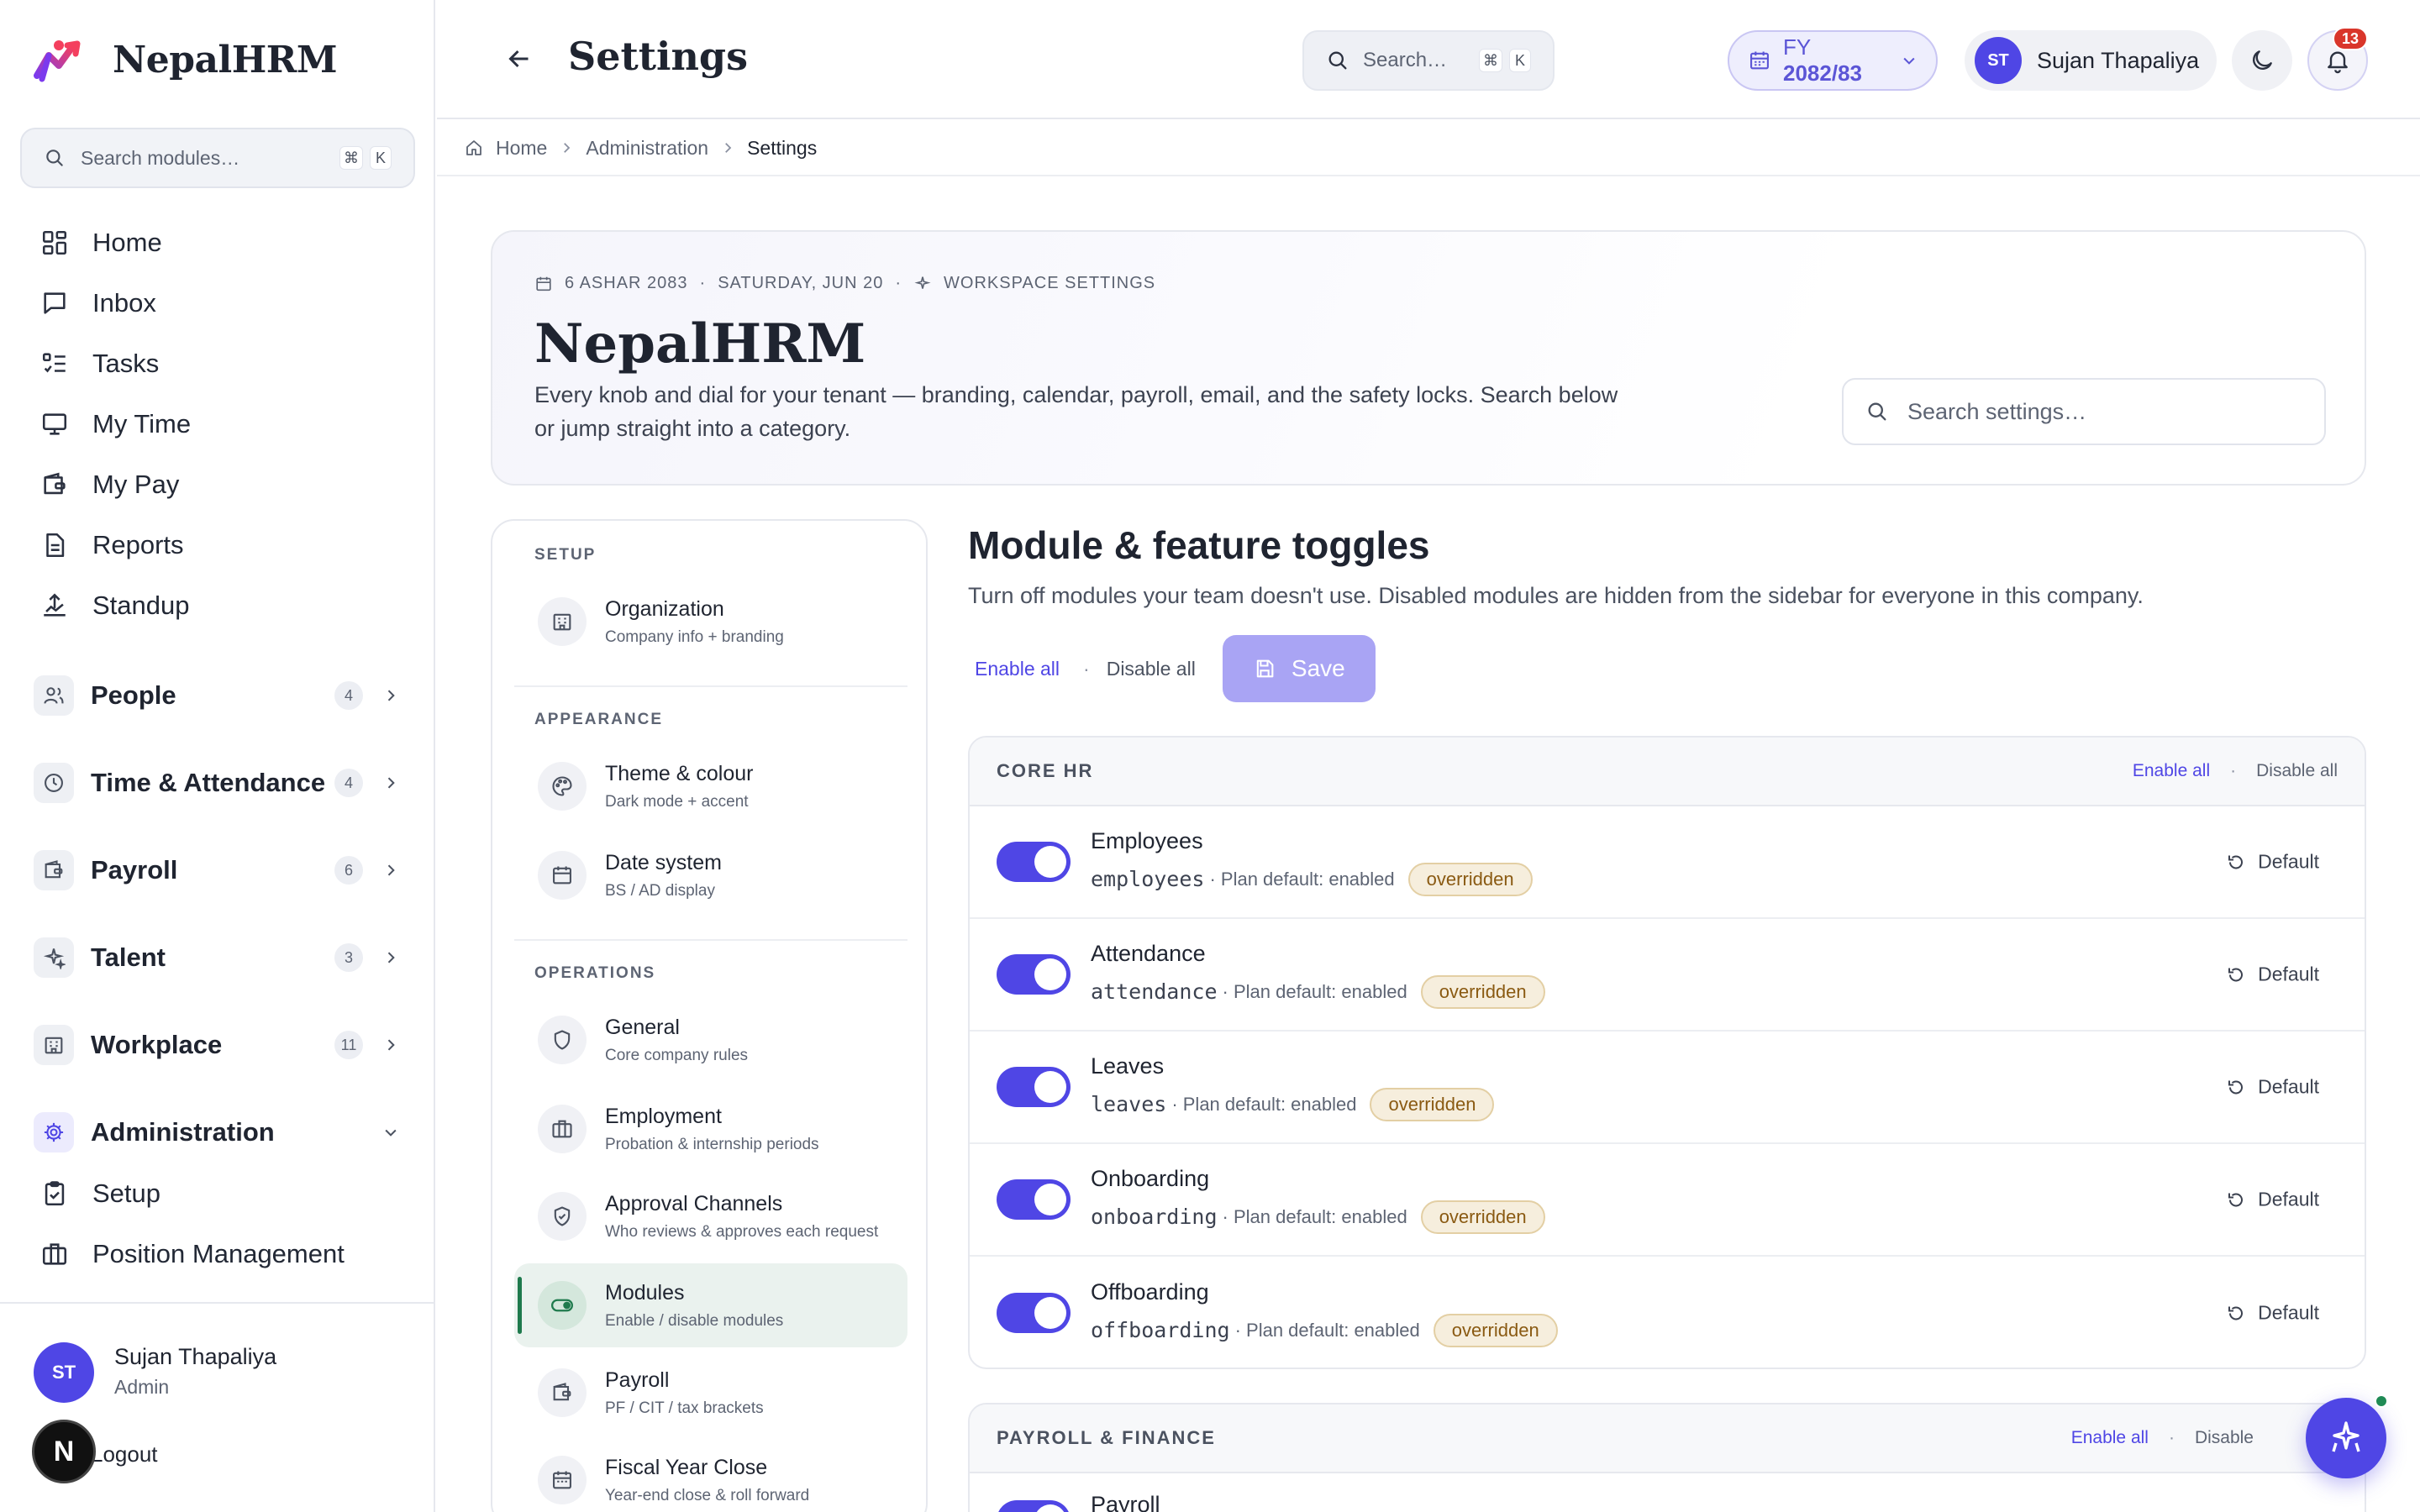  Describe the element at coordinates (1017, 669) in the screenshot. I see `enable-all-button: Enable all` at that location.